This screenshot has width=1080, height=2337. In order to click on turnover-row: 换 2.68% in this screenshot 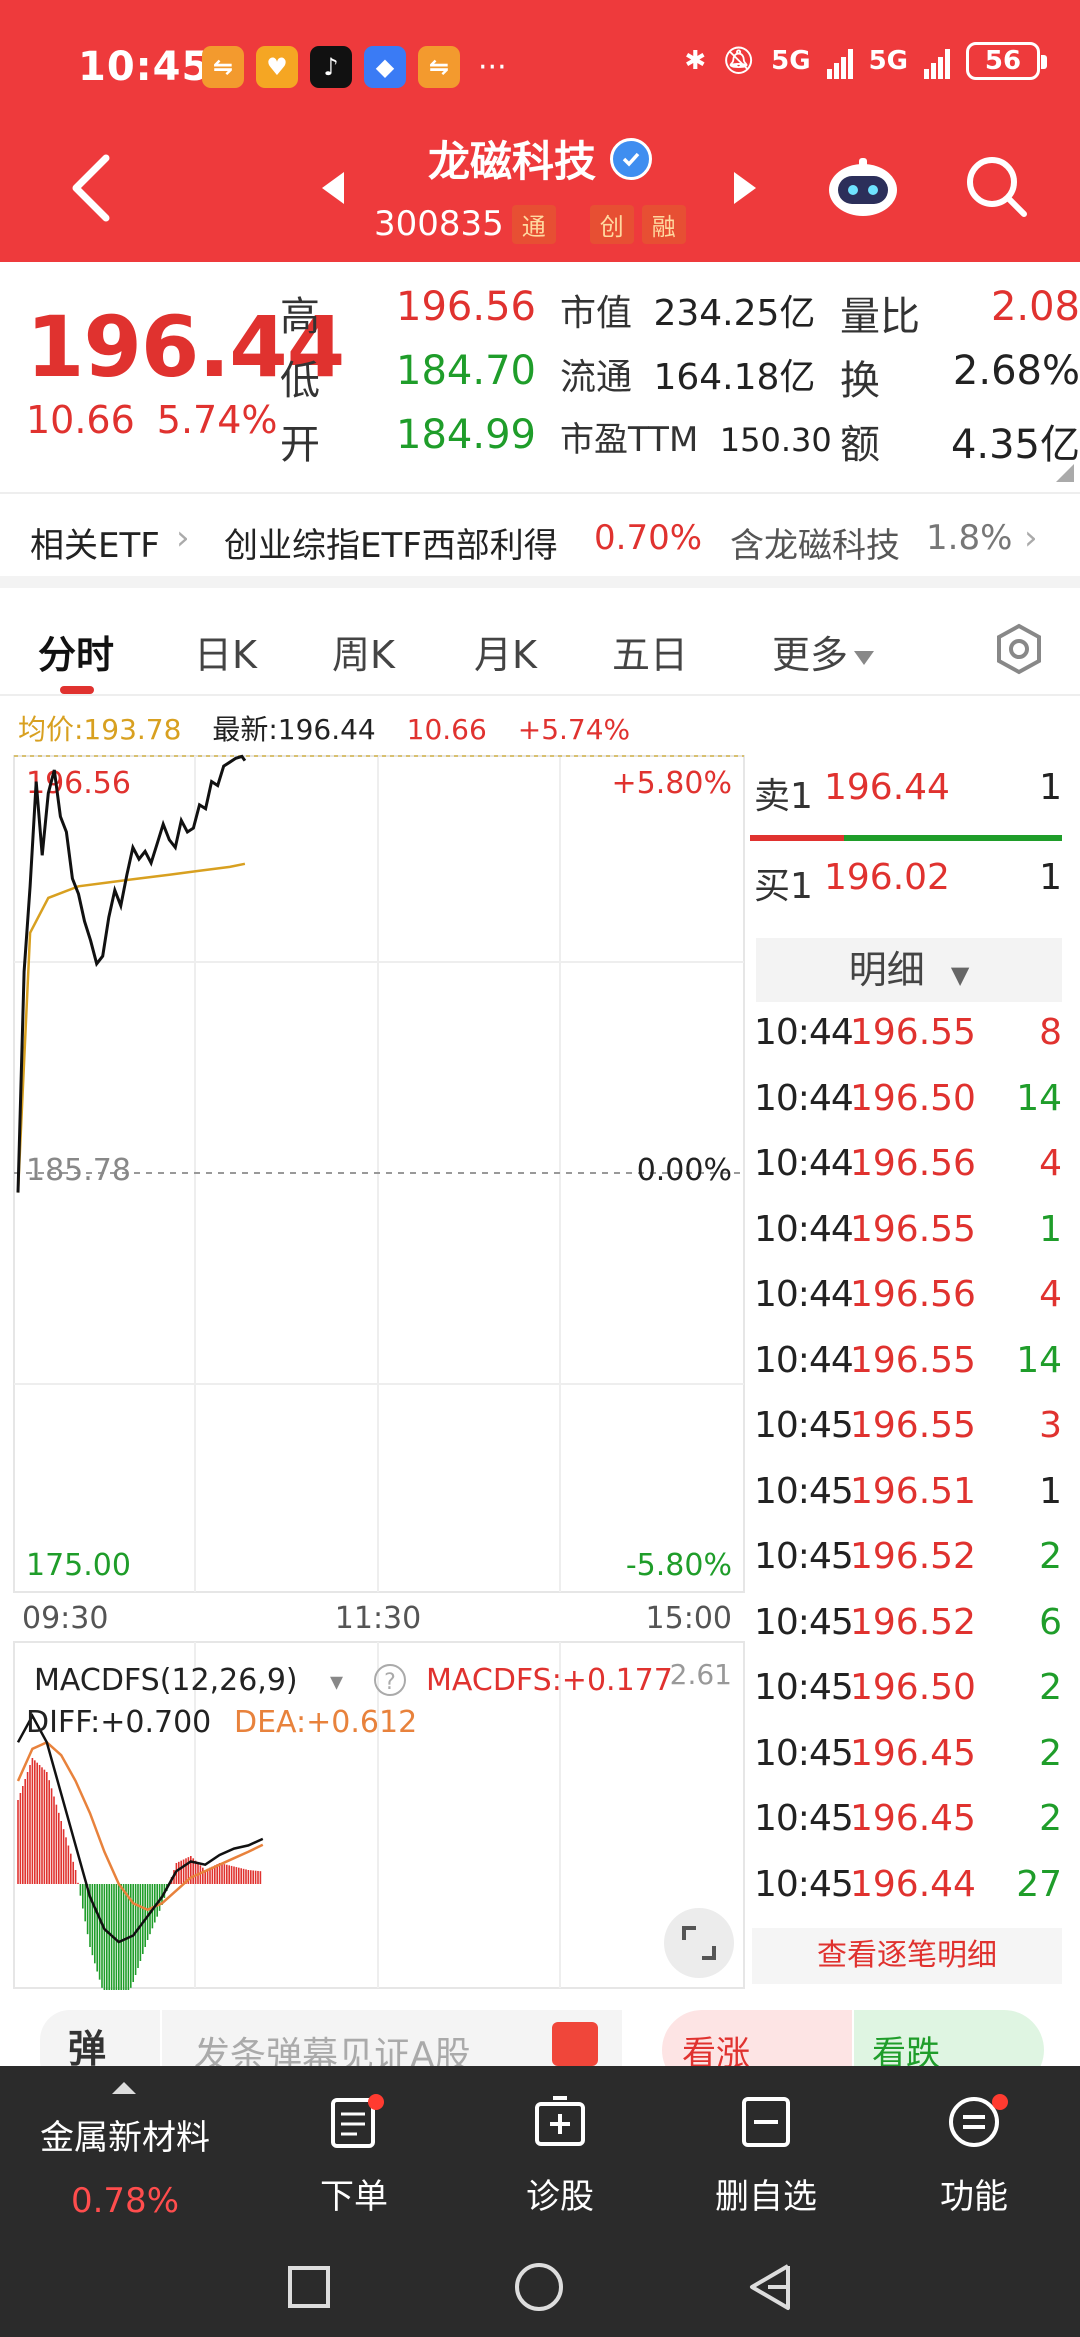, I will do `click(960, 376)`.